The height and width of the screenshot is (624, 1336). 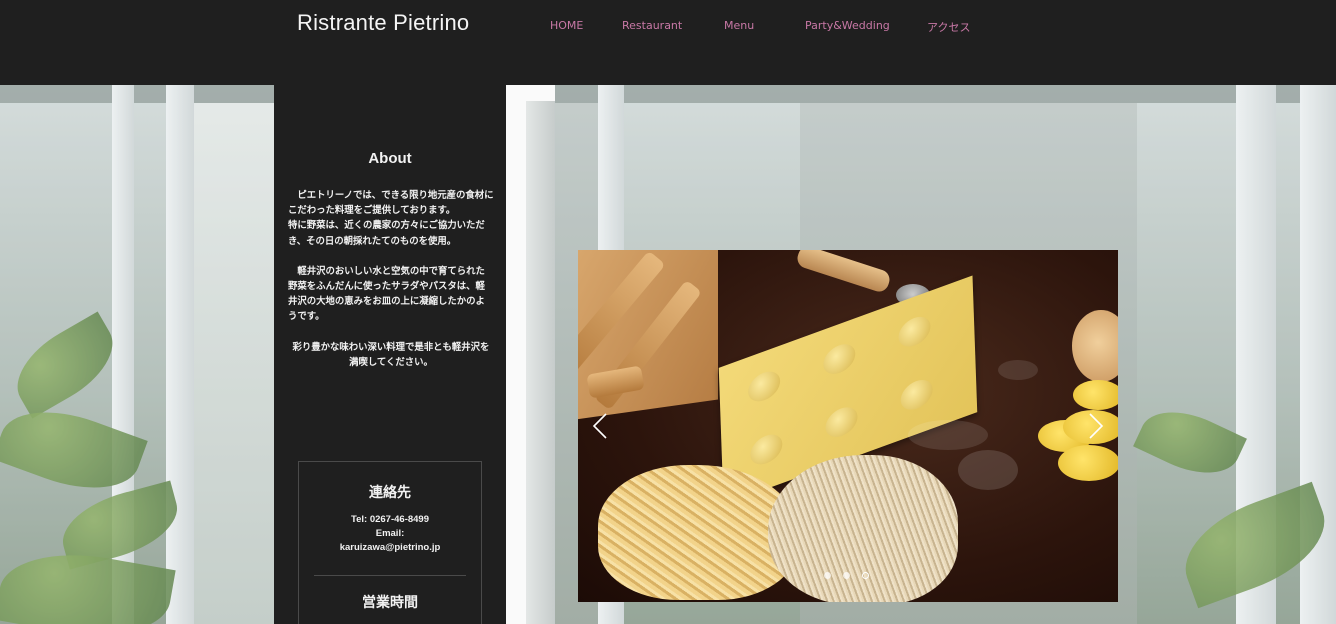 I want to click on contact-email-label: Email:, so click(x=390, y=533).